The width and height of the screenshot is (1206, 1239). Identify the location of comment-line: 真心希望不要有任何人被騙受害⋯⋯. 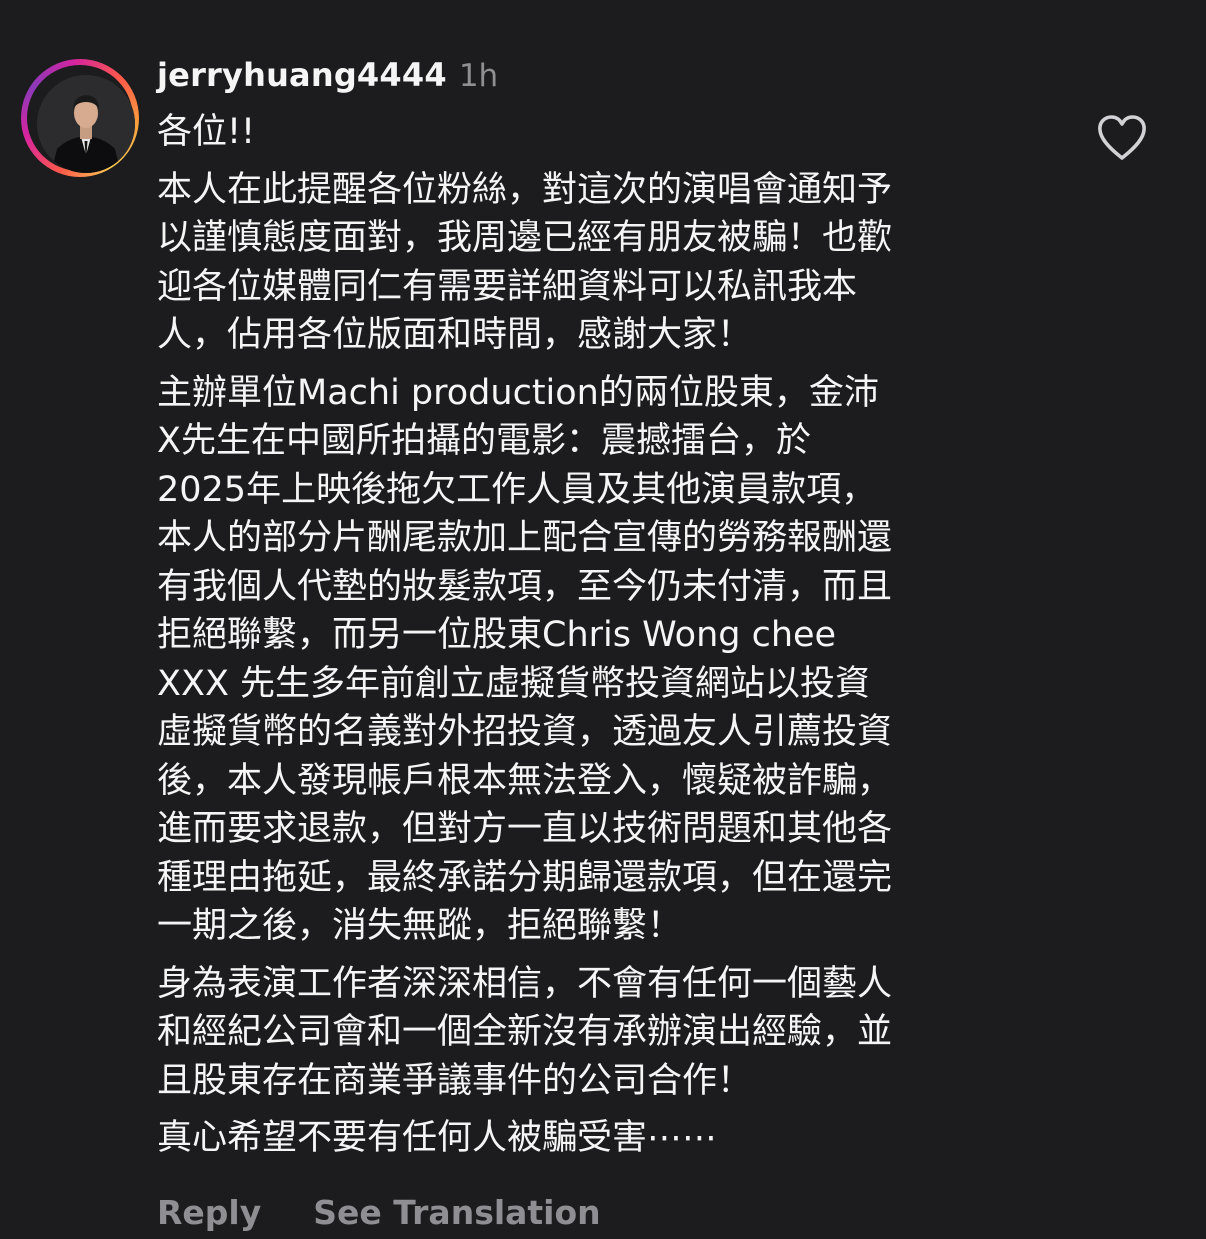
(437, 1138).